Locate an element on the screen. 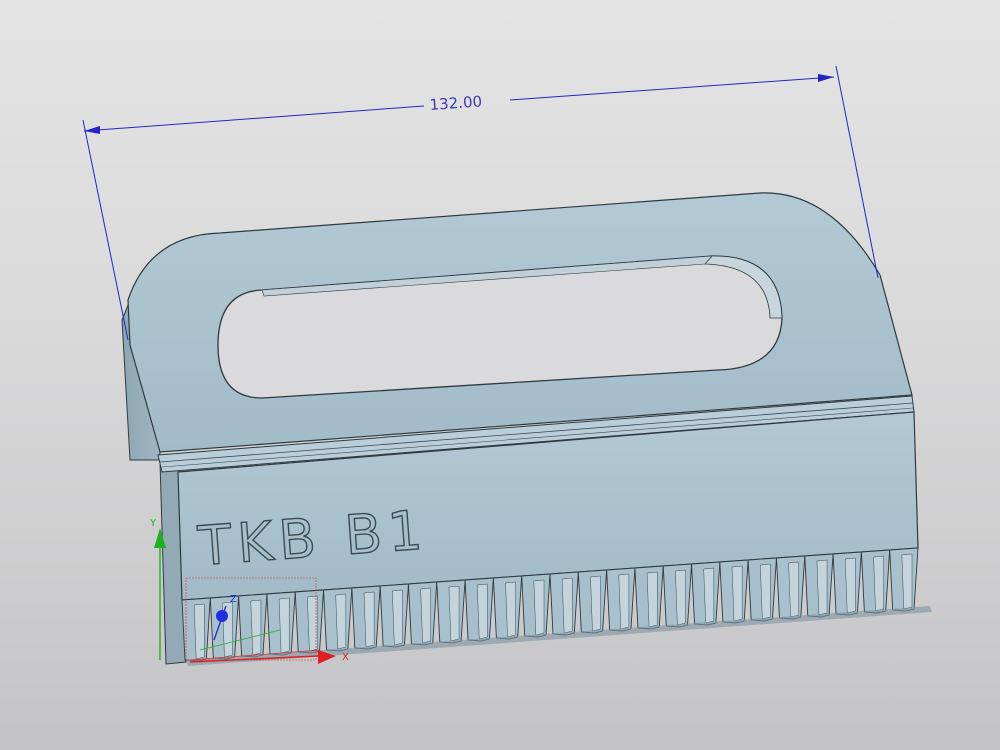 This screenshot has width=1000, height=750. dimension-line-right is located at coordinates (672, 88).